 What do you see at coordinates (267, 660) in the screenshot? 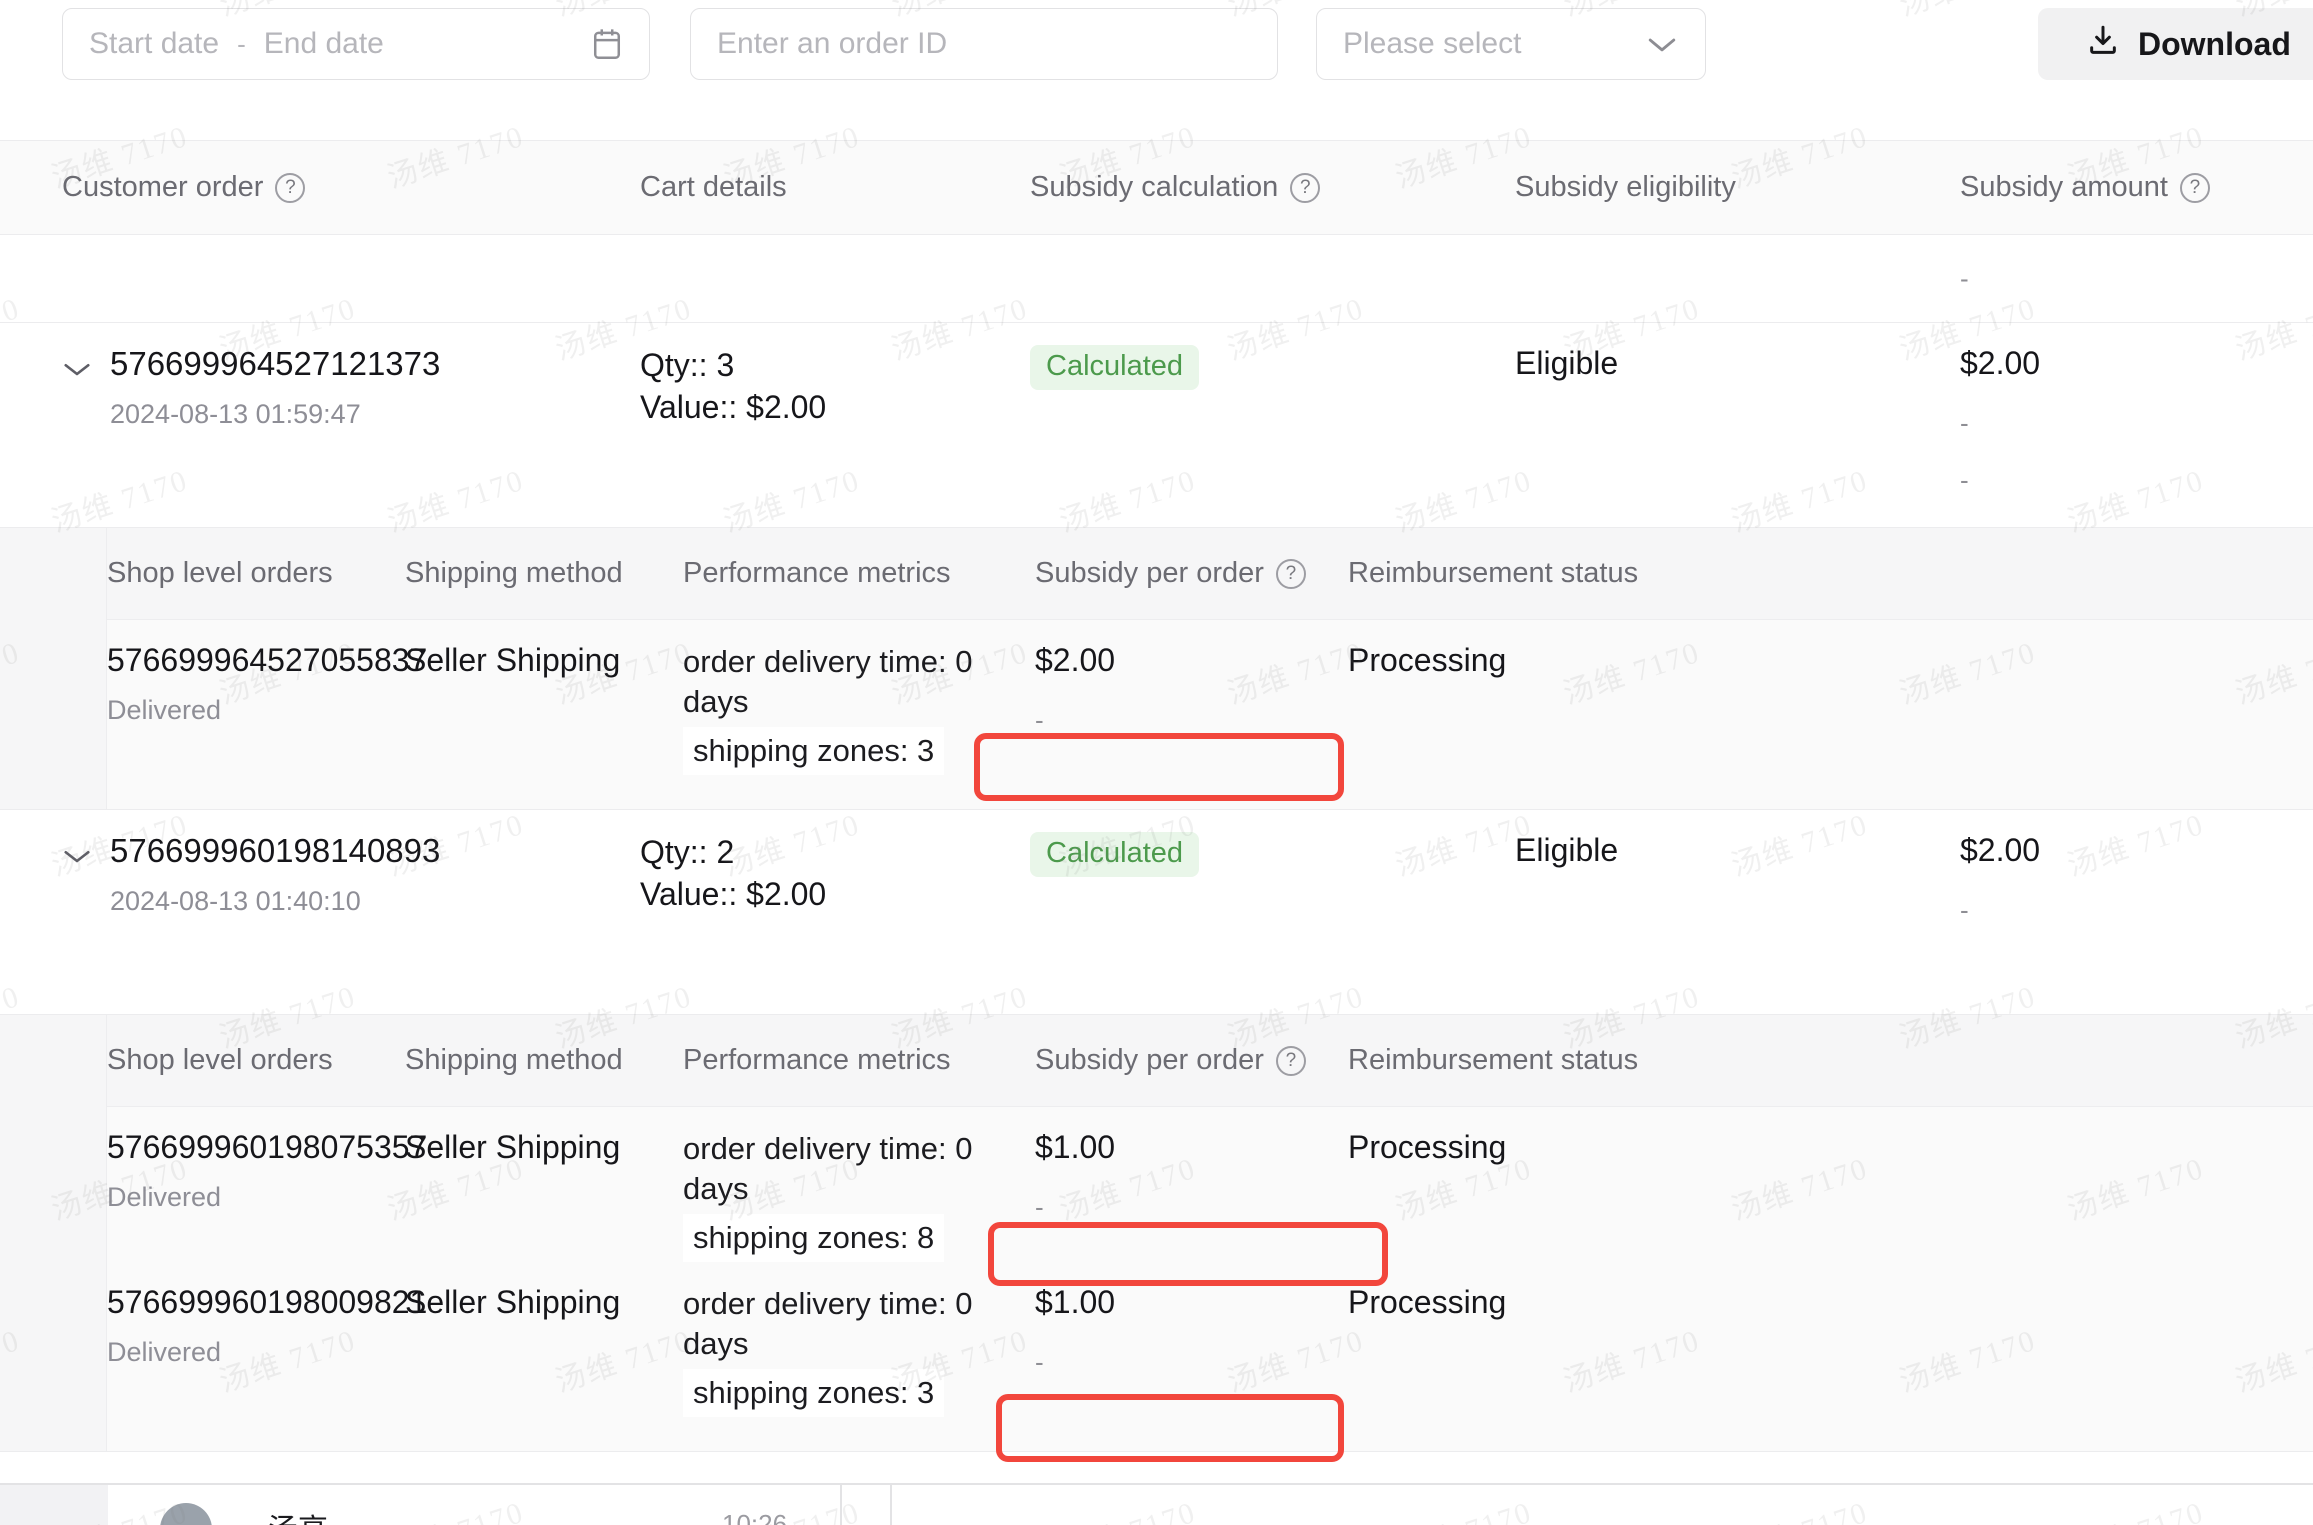
I see `shop-order-id: 576699964527055837` at bounding box center [267, 660].